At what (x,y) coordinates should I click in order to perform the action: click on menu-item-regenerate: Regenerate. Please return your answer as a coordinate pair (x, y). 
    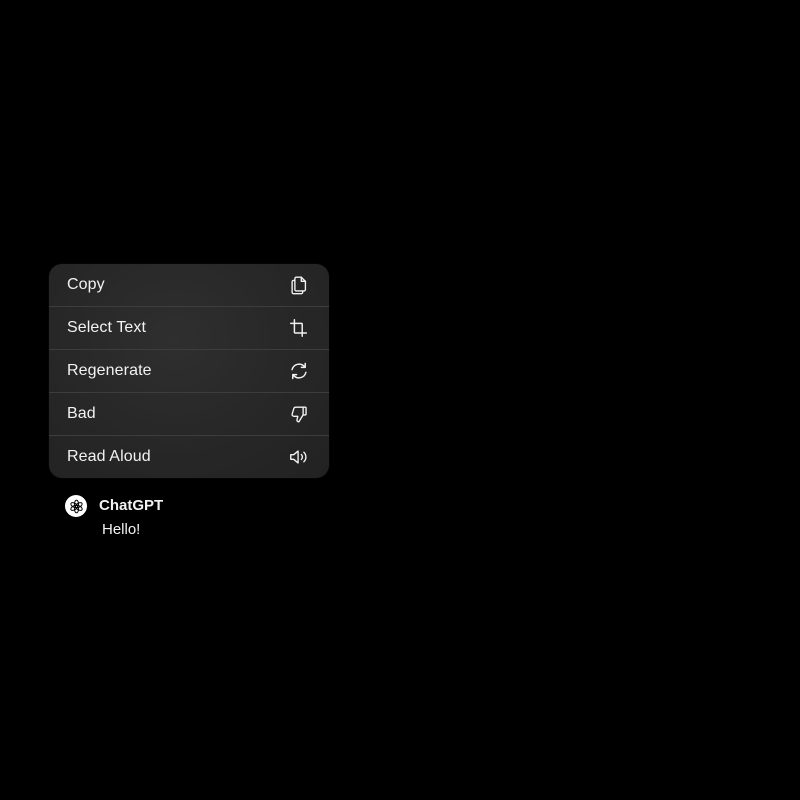
    Looking at the image, I should click on (189, 371).